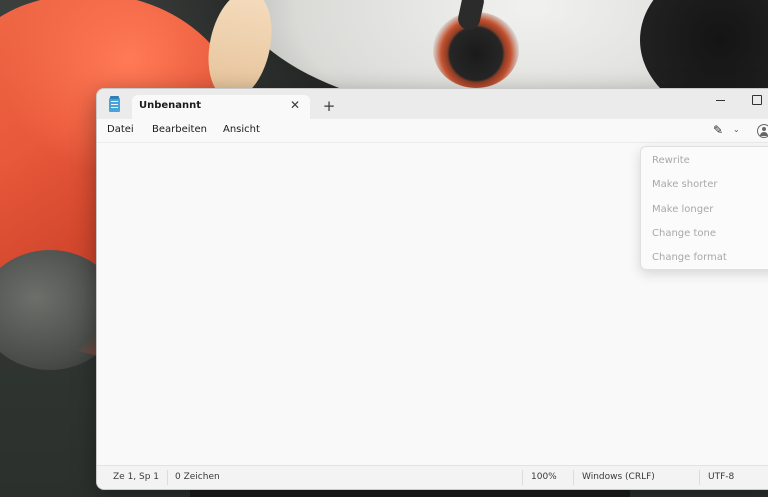 The image size is (768, 497). I want to click on zoom-level: 100%, so click(544, 477).